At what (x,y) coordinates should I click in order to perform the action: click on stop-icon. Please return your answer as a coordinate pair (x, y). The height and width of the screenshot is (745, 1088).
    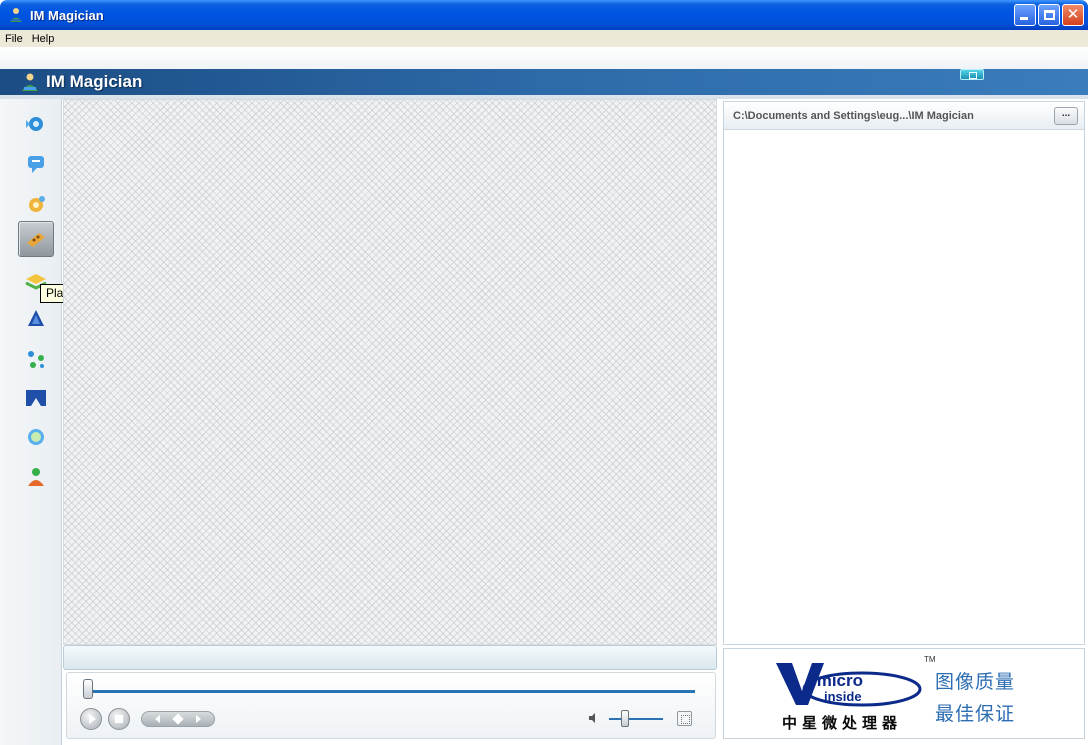
    Looking at the image, I should click on (119, 719).